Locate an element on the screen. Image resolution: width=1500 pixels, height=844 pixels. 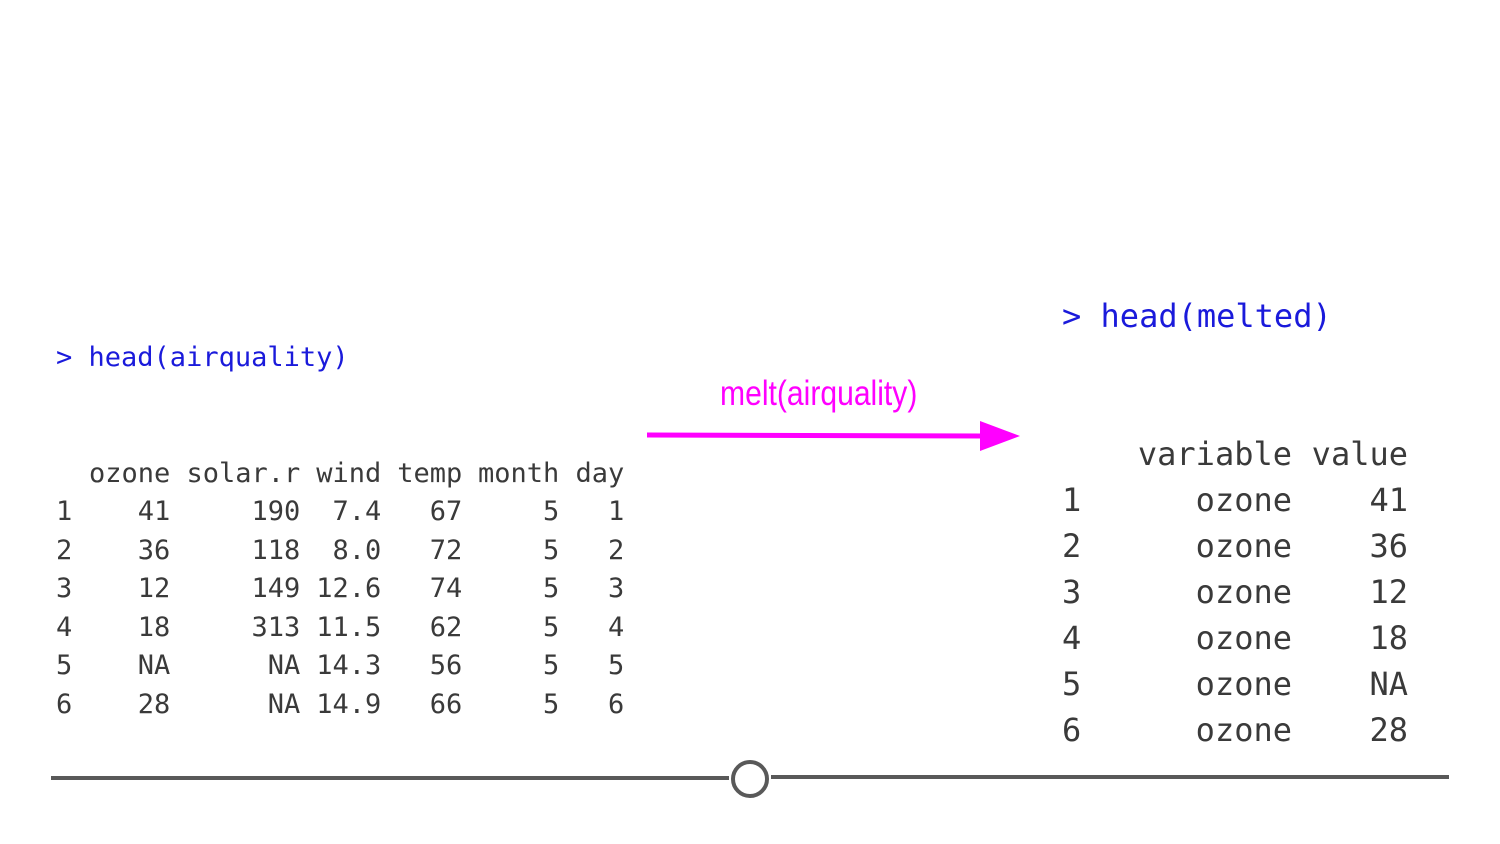
arrow-shaft is located at coordinates (814, 435).